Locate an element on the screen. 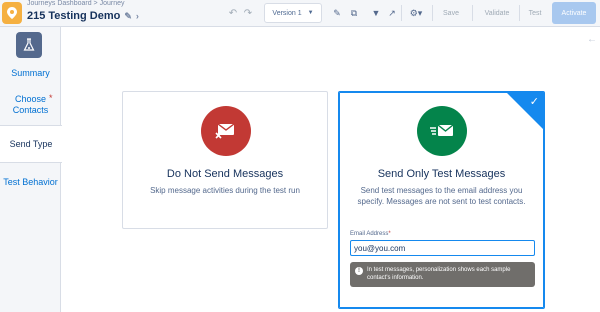 This screenshot has width=600, height=312. chevron-right-icon: › is located at coordinates (137, 16).